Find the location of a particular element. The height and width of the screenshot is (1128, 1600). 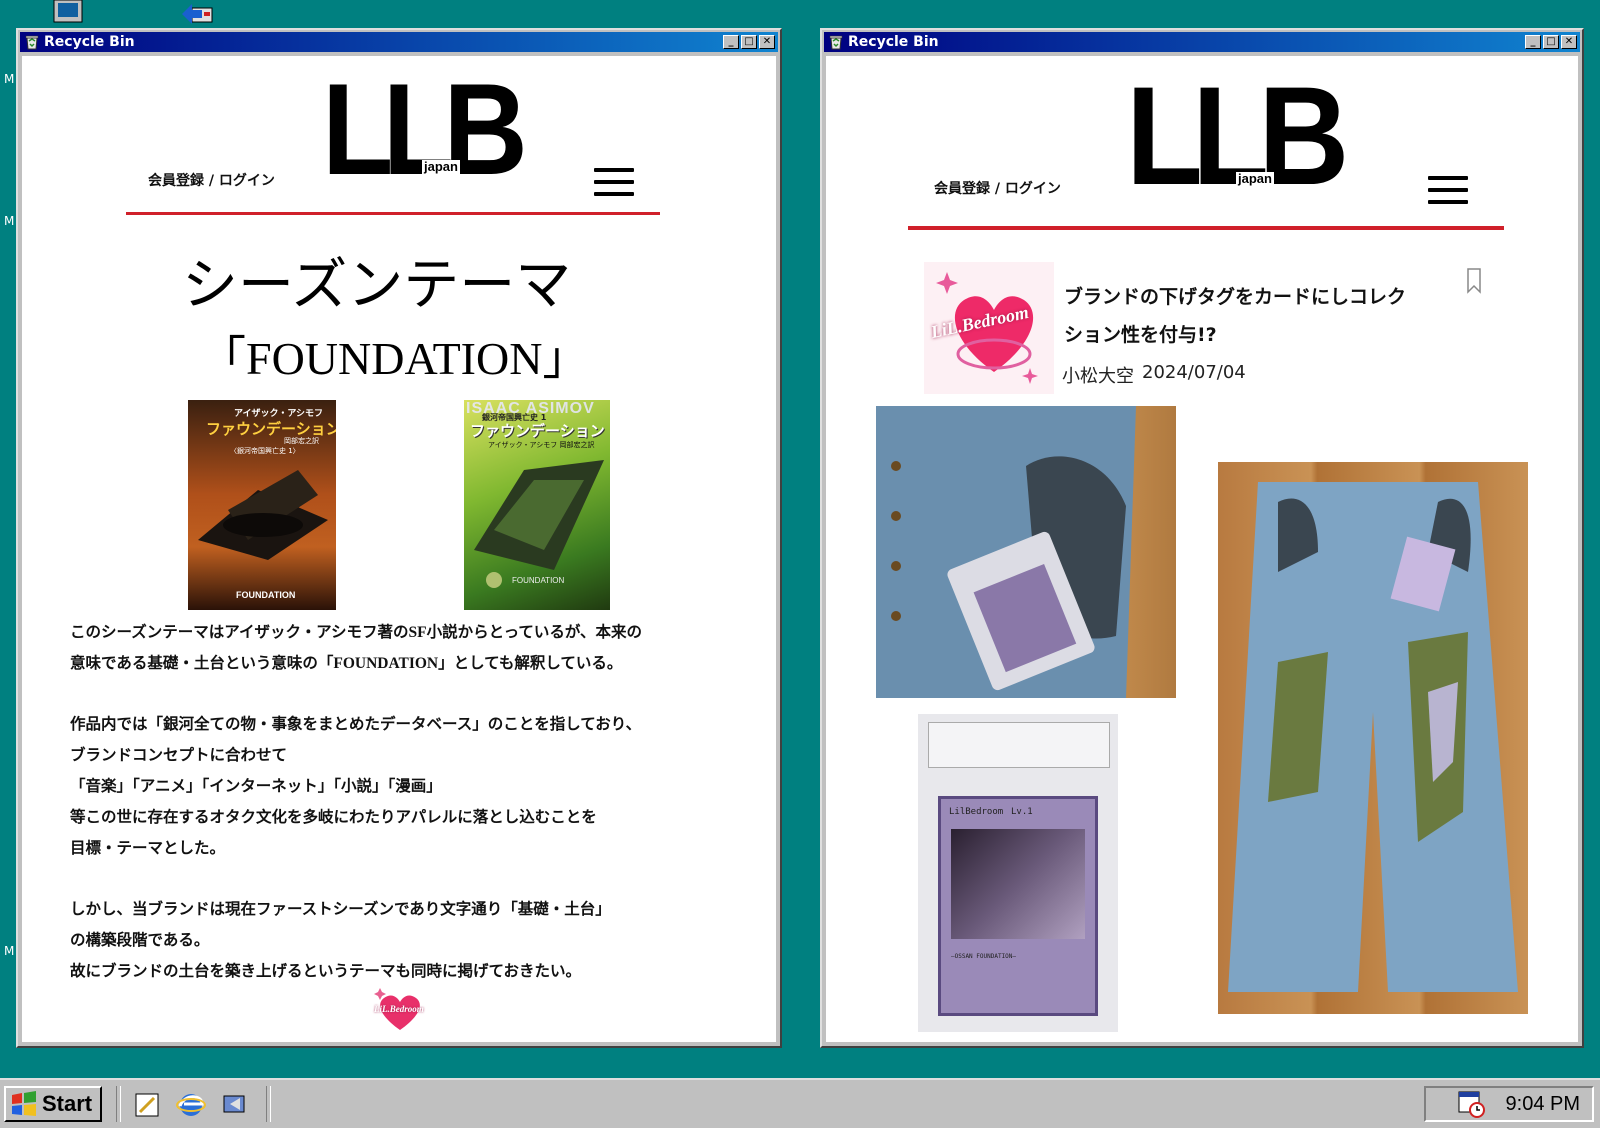

internet-explorer-icon is located at coordinates (191, 1105).